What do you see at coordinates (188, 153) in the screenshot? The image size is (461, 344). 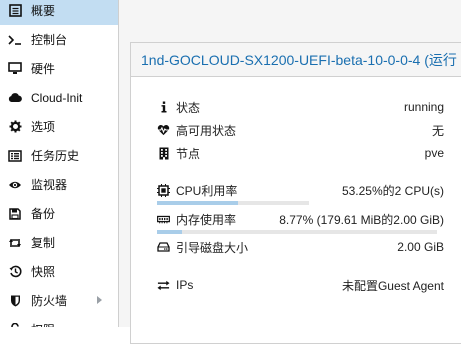 I see `node-label: 节点` at bounding box center [188, 153].